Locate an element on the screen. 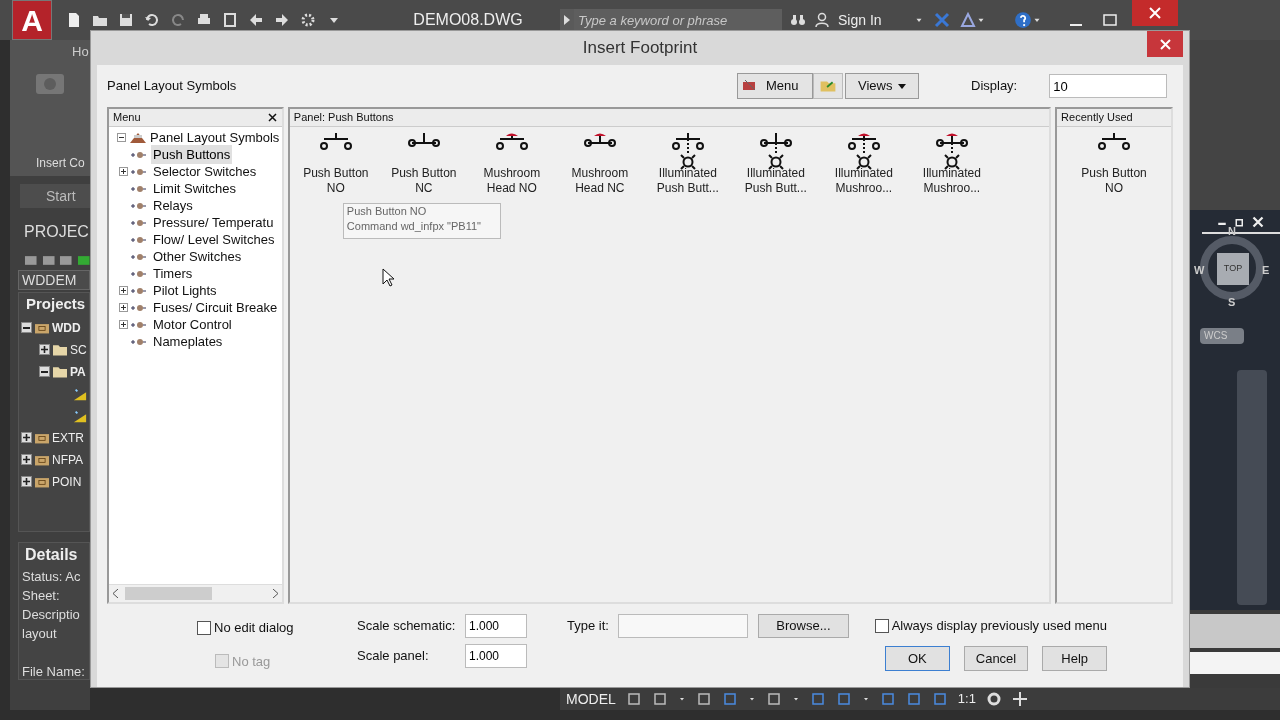  project-dropdown: WDDEM is located at coordinates (54, 280).